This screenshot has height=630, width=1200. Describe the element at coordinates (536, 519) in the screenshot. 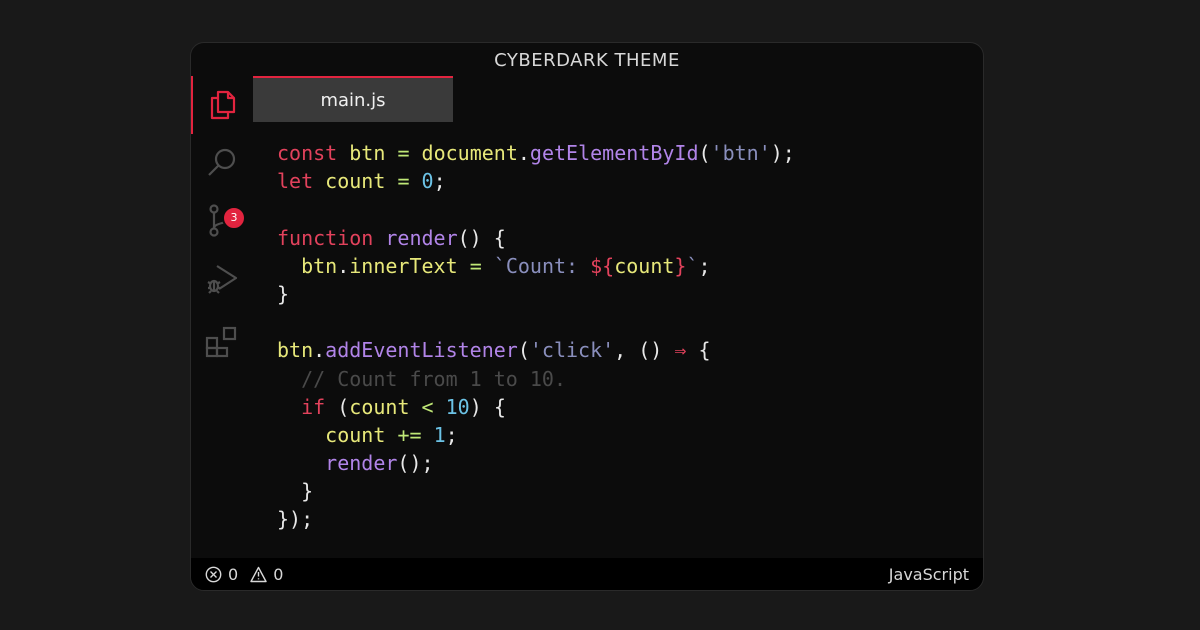

I see `code-line: });` at that location.